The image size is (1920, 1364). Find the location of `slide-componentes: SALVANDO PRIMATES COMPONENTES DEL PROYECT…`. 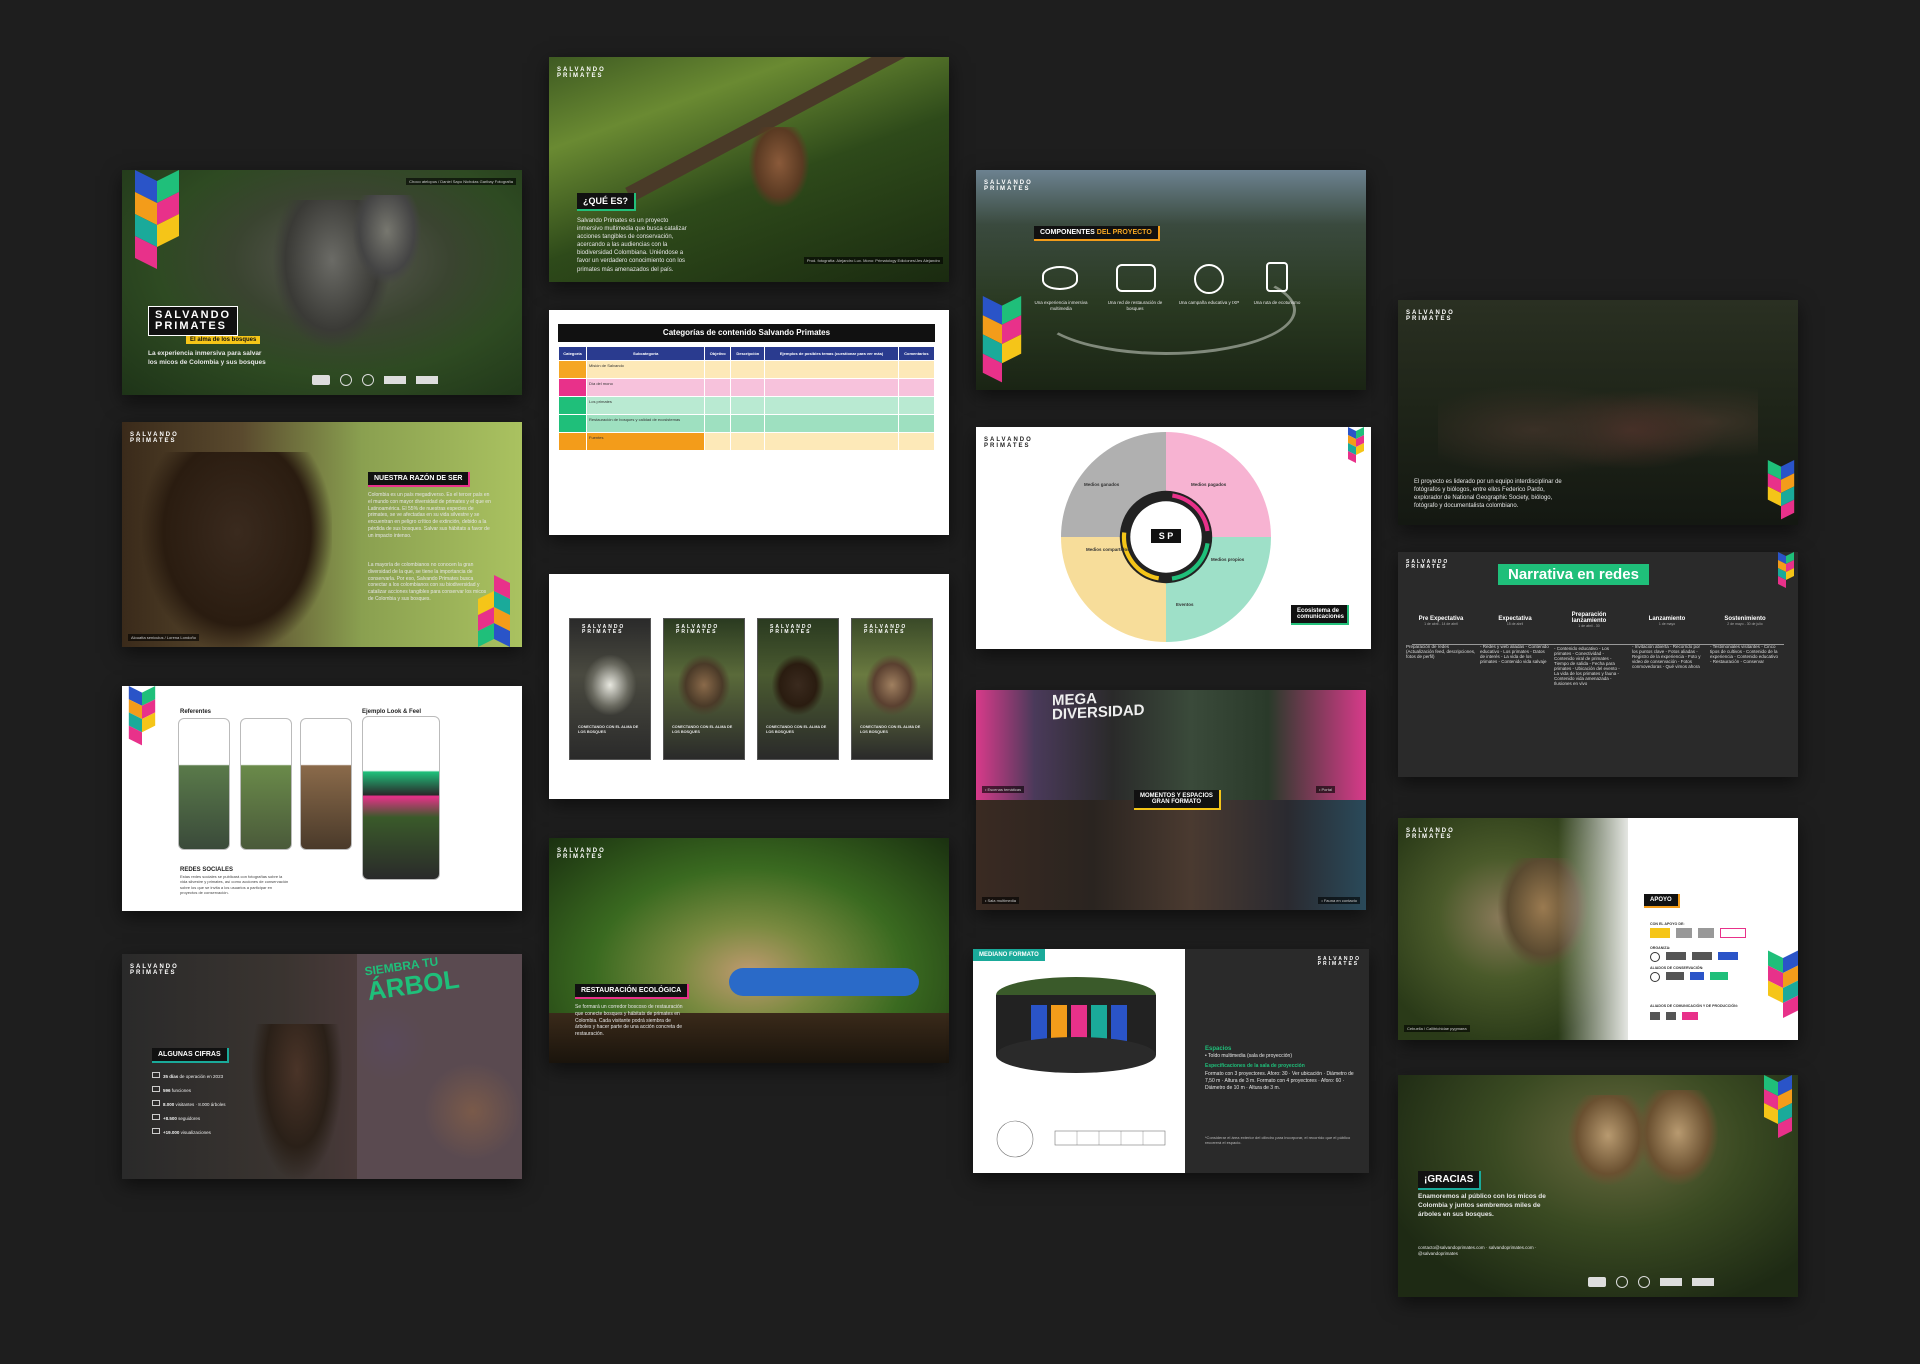

slide-componentes: SALVANDO PRIMATES COMPONENTES DEL PROYECT… is located at coordinates (1171, 280).